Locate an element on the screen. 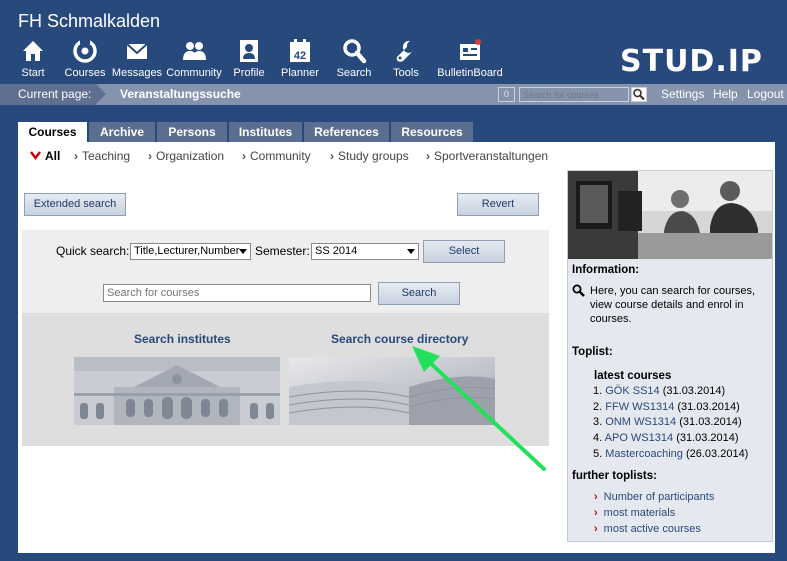  extended-search-button: Extended search is located at coordinates (75, 204).